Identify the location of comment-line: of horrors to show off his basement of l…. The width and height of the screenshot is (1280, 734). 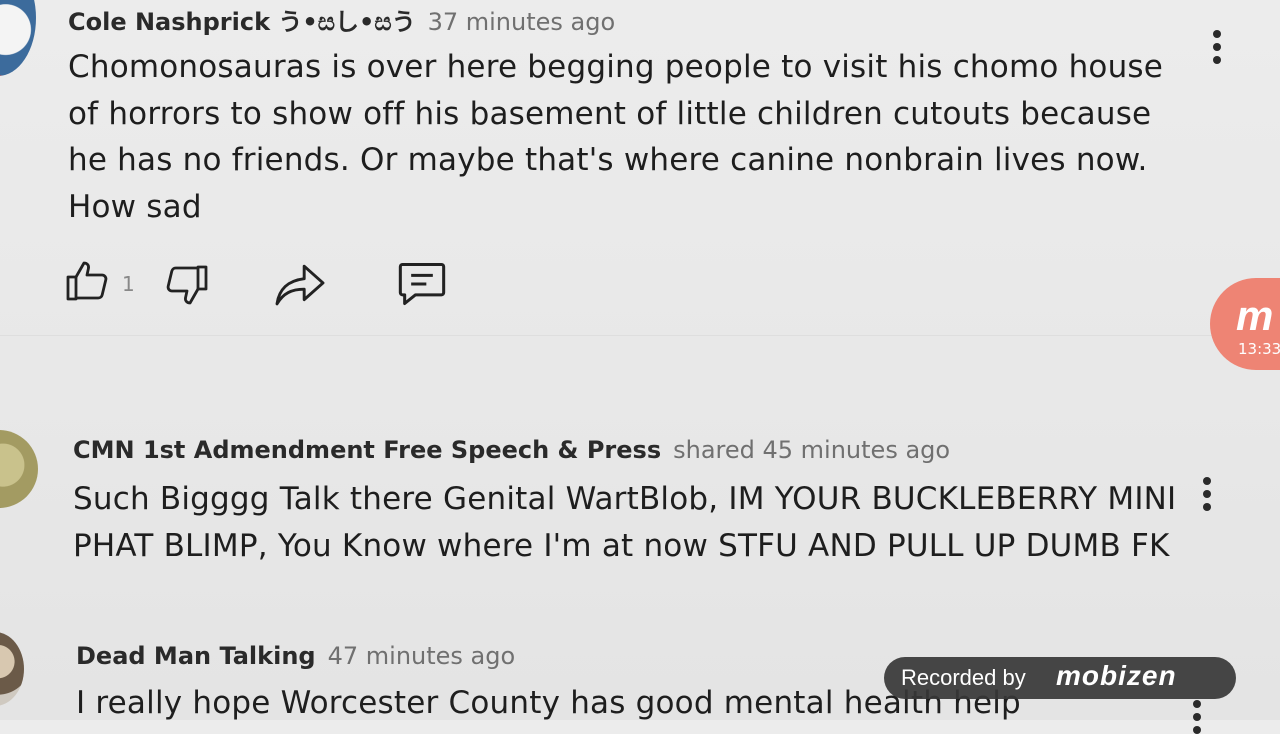
(610, 113).